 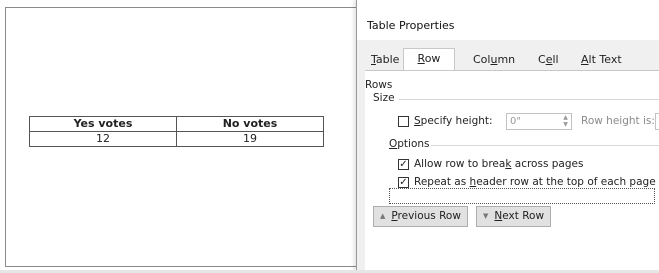 What do you see at coordinates (250, 124) in the screenshot?
I see `table-header-cell: No votes` at bounding box center [250, 124].